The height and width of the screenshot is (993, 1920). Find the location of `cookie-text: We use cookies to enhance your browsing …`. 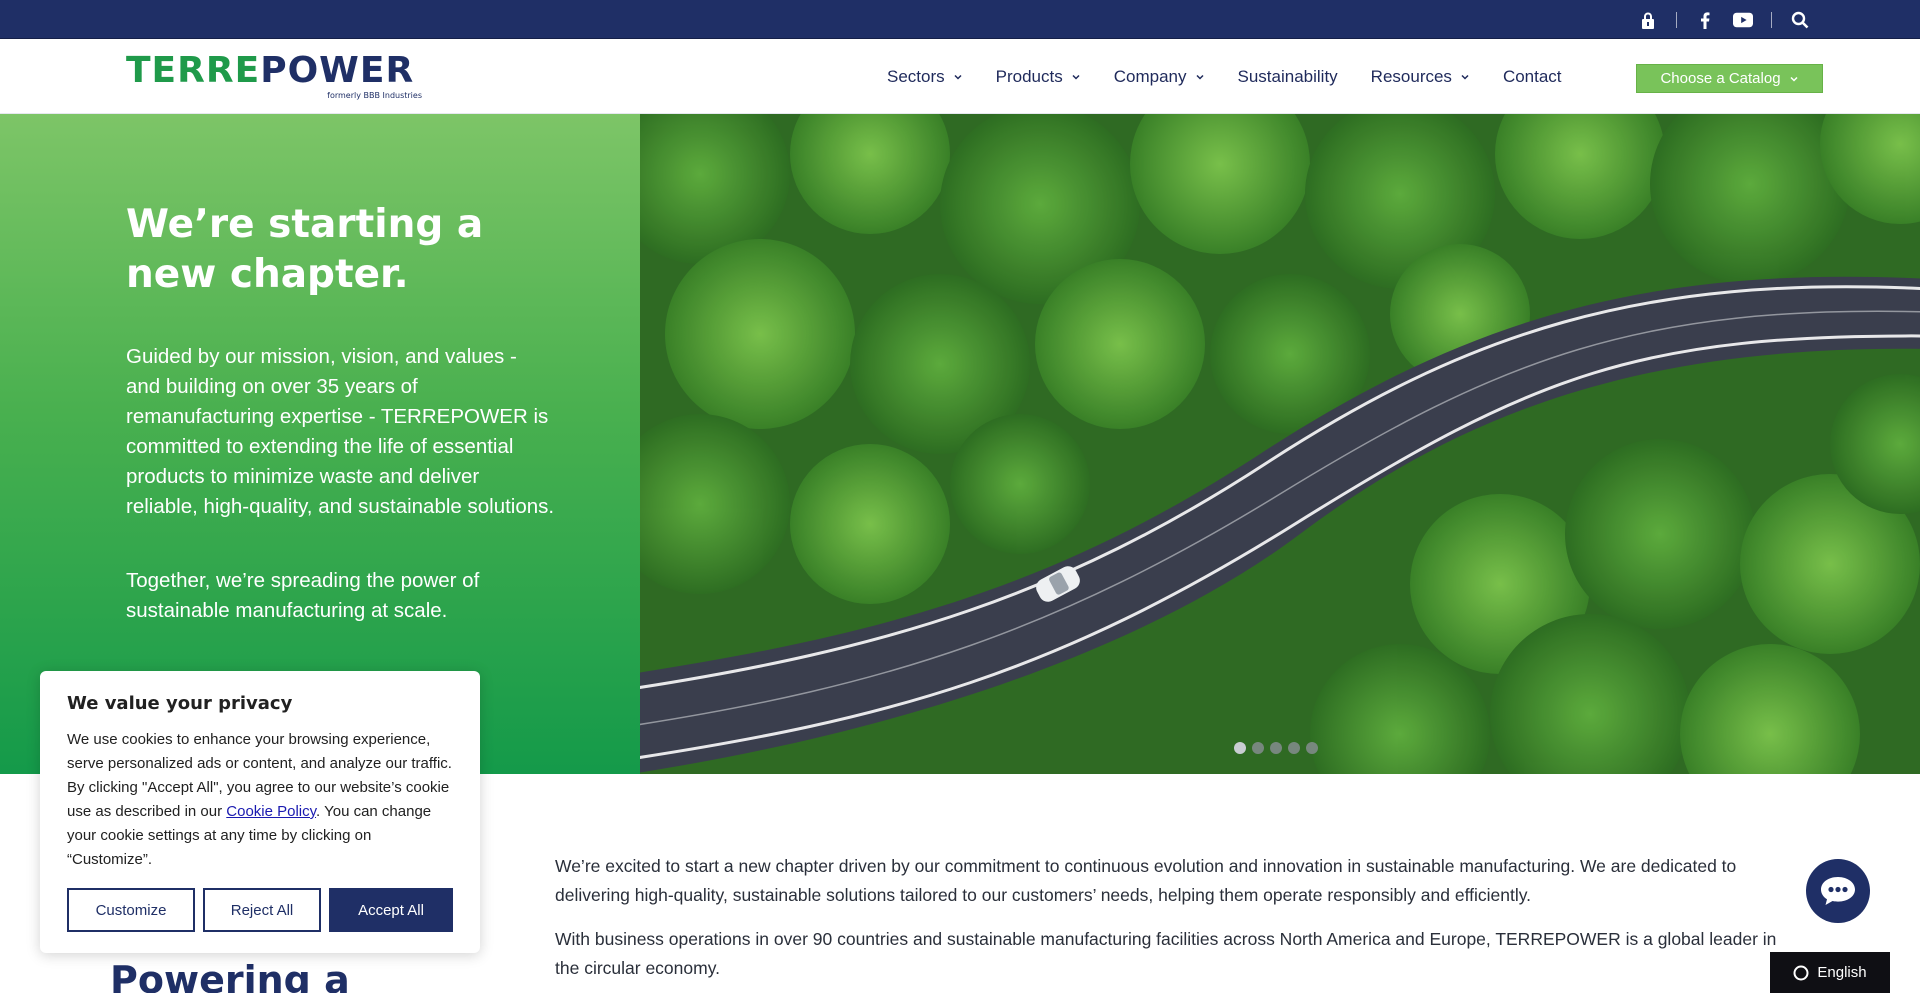

cookie-text: We use cookies to enhance your browsing … is located at coordinates (259, 799).